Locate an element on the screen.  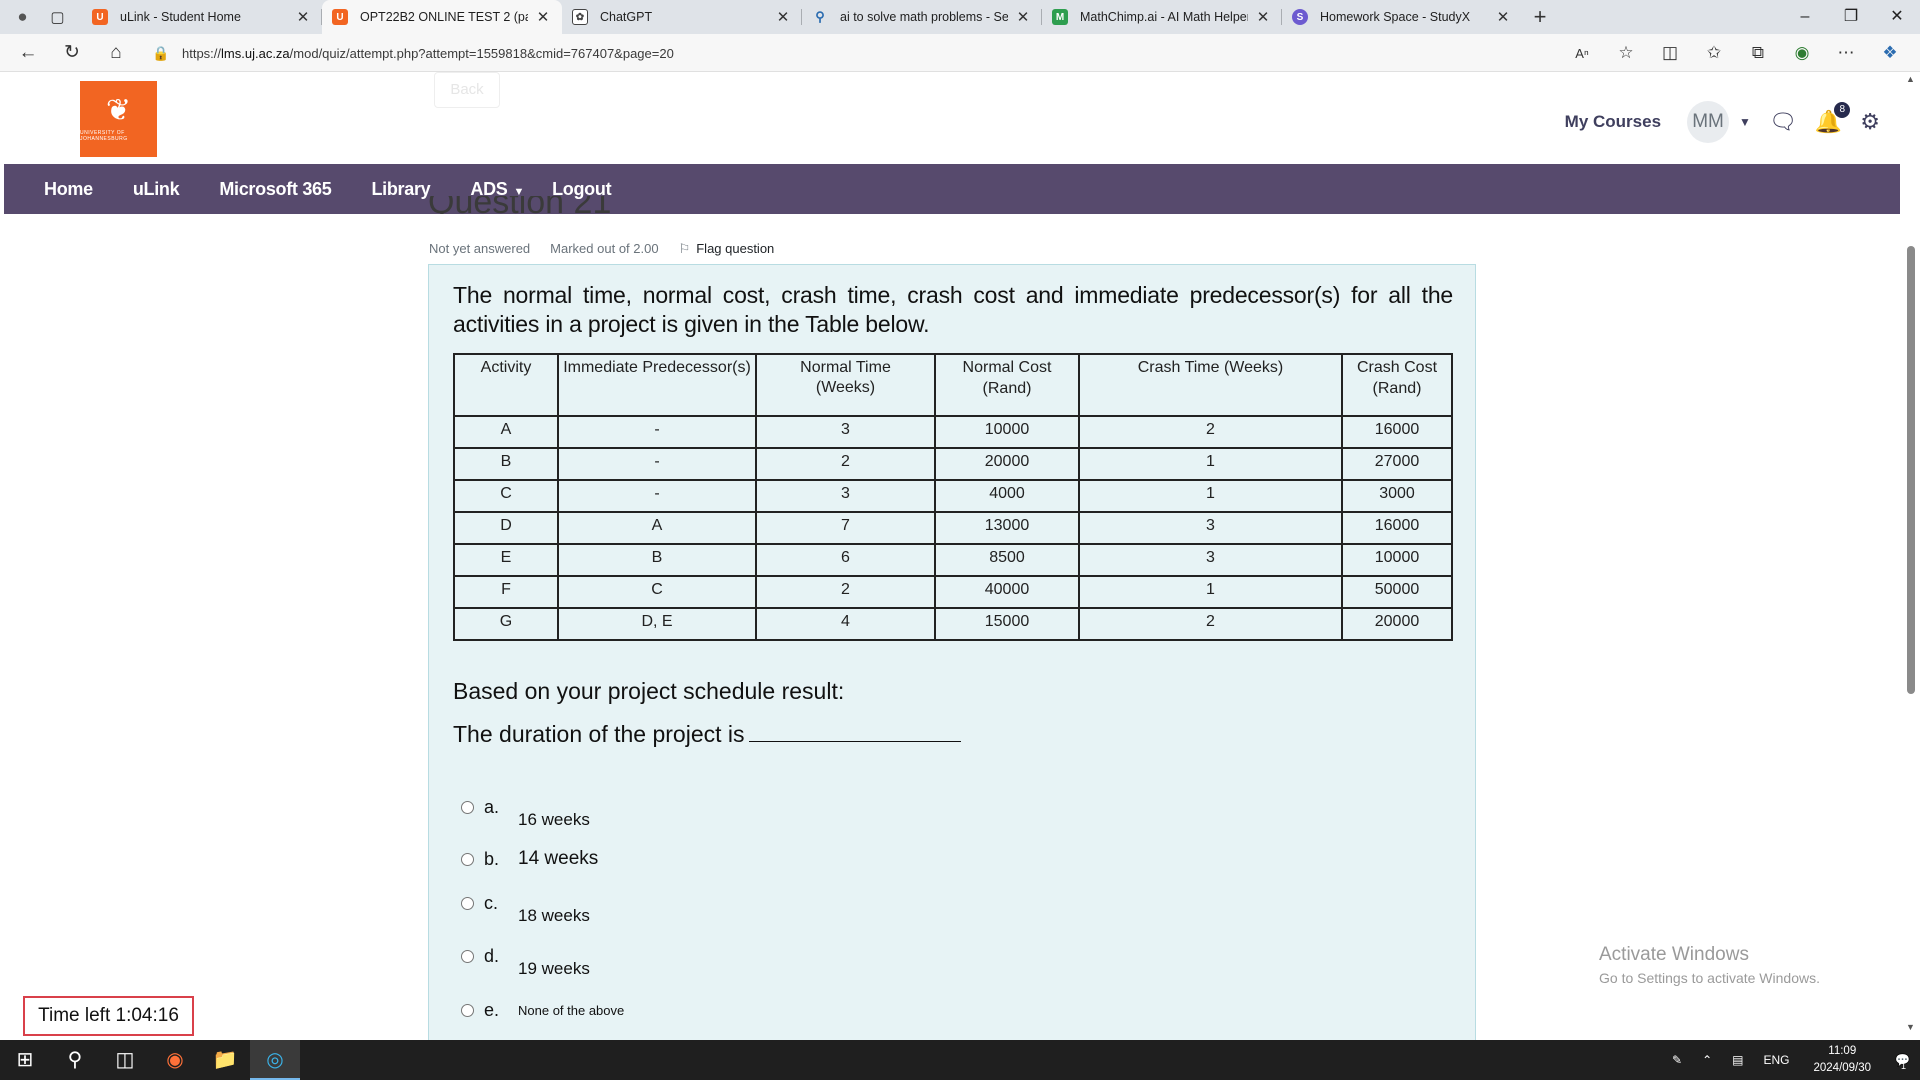
page-scrollbar: ▲ ▼ is located at coordinates (1911, 553).